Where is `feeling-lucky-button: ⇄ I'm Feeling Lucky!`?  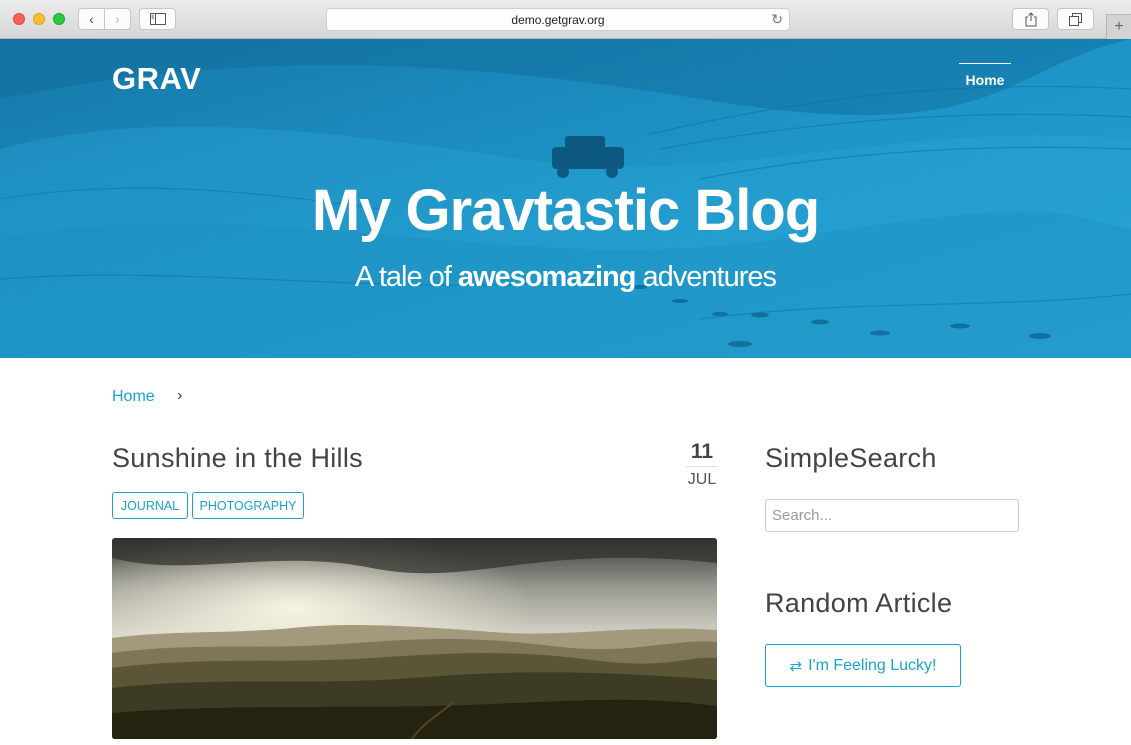 feeling-lucky-button: ⇄ I'm Feeling Lucky! is located at coordinates (863, 665).